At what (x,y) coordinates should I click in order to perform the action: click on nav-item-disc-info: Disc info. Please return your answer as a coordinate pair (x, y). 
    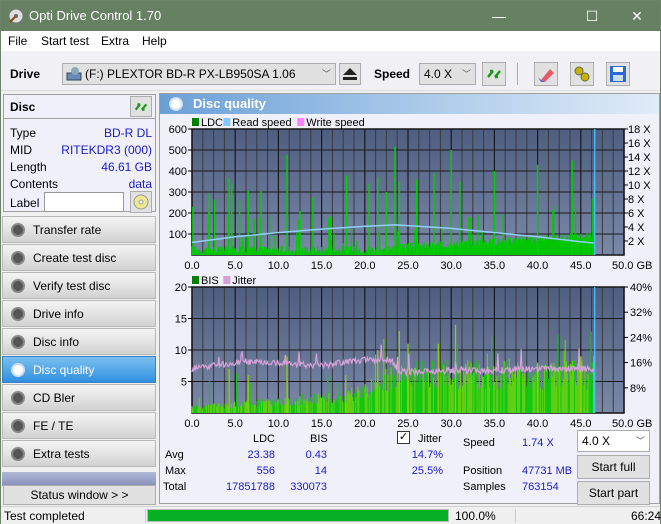
    Looking at the image, I should click on (79, 341).